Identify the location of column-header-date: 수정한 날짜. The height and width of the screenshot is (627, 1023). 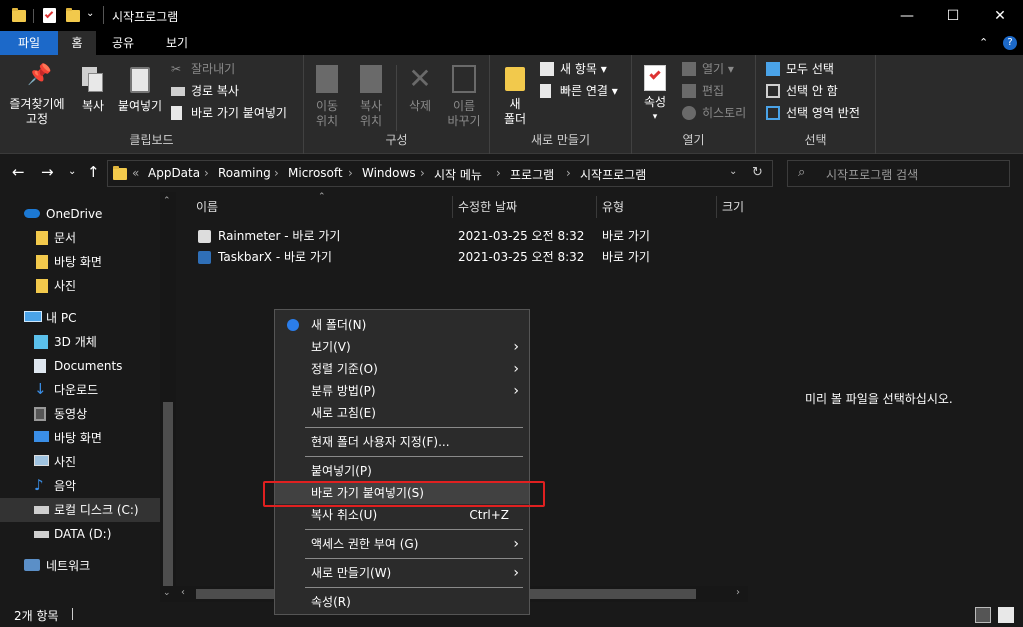
(487, 206).